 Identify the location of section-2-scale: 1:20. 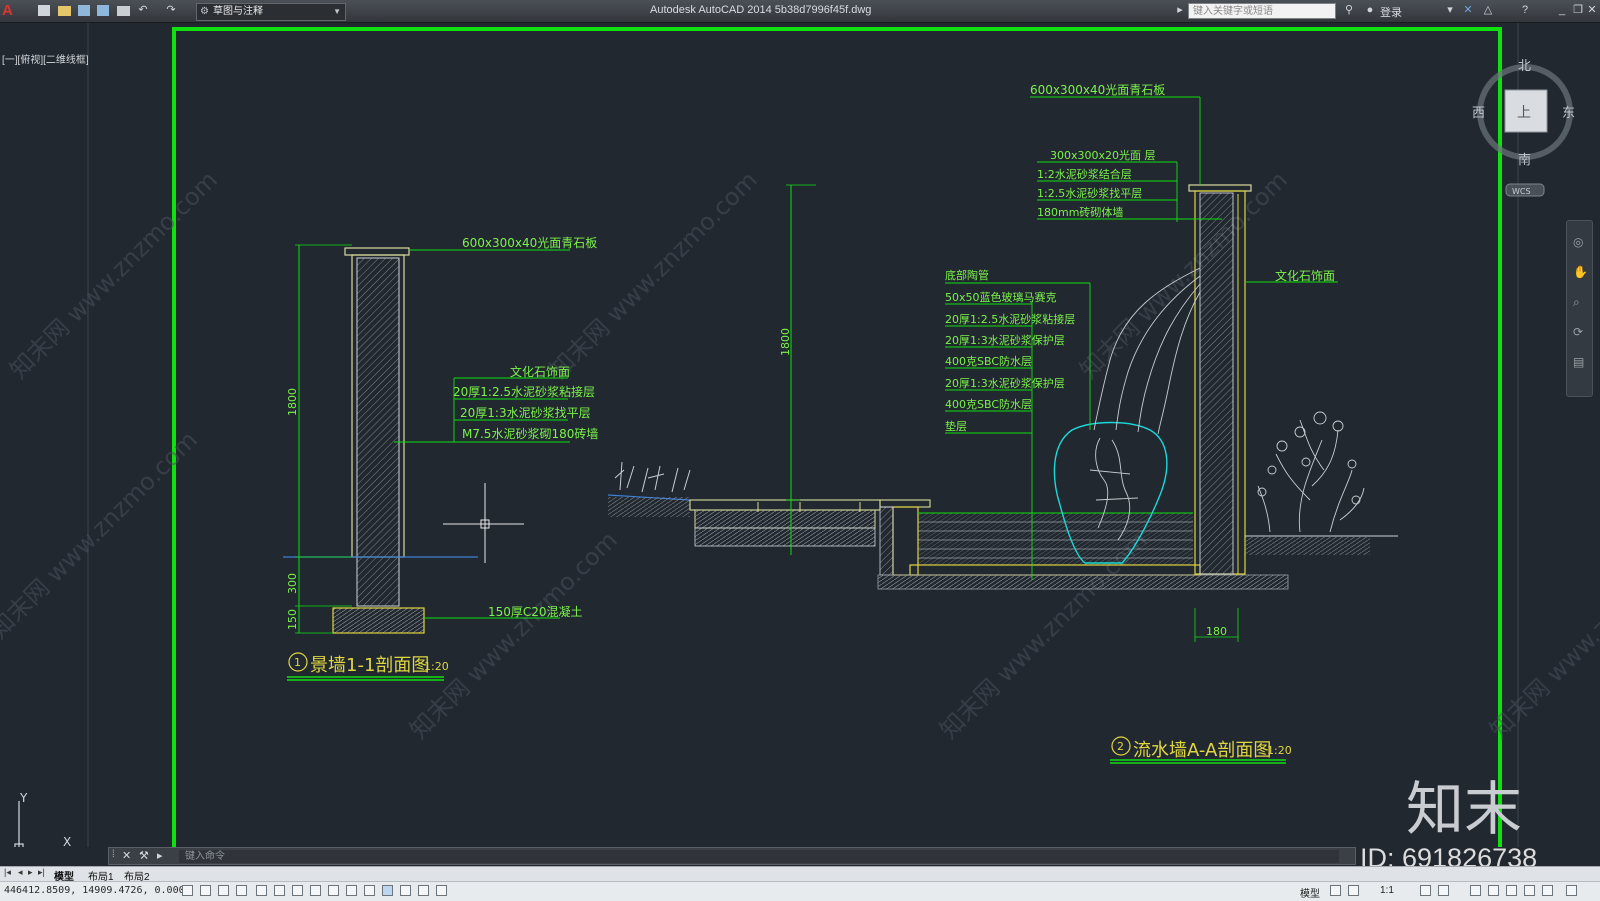
(1279, 750).